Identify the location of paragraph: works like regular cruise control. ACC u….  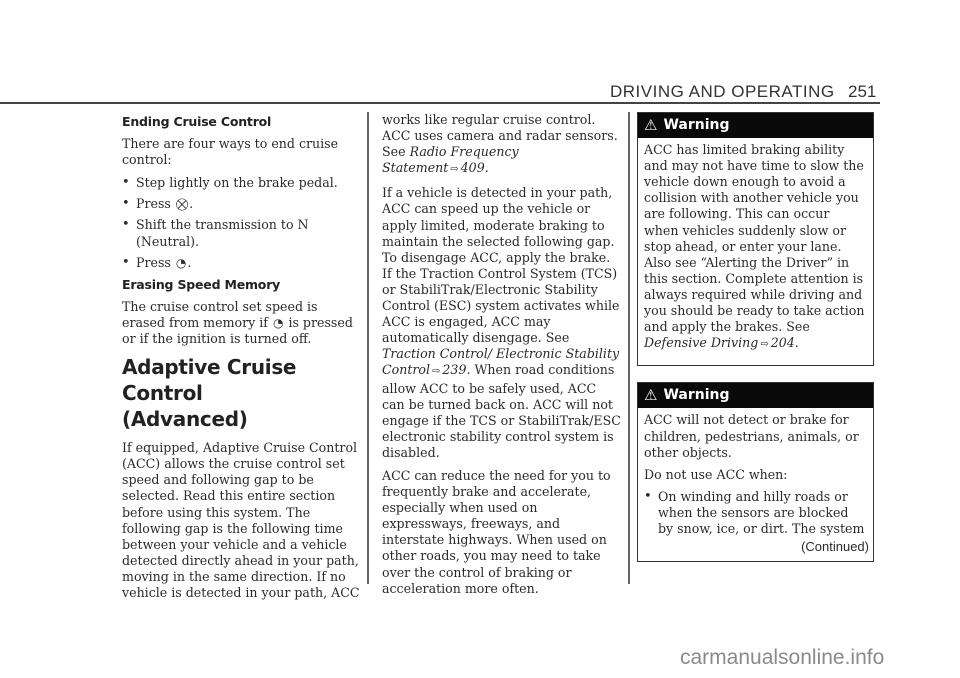
(502, 145).